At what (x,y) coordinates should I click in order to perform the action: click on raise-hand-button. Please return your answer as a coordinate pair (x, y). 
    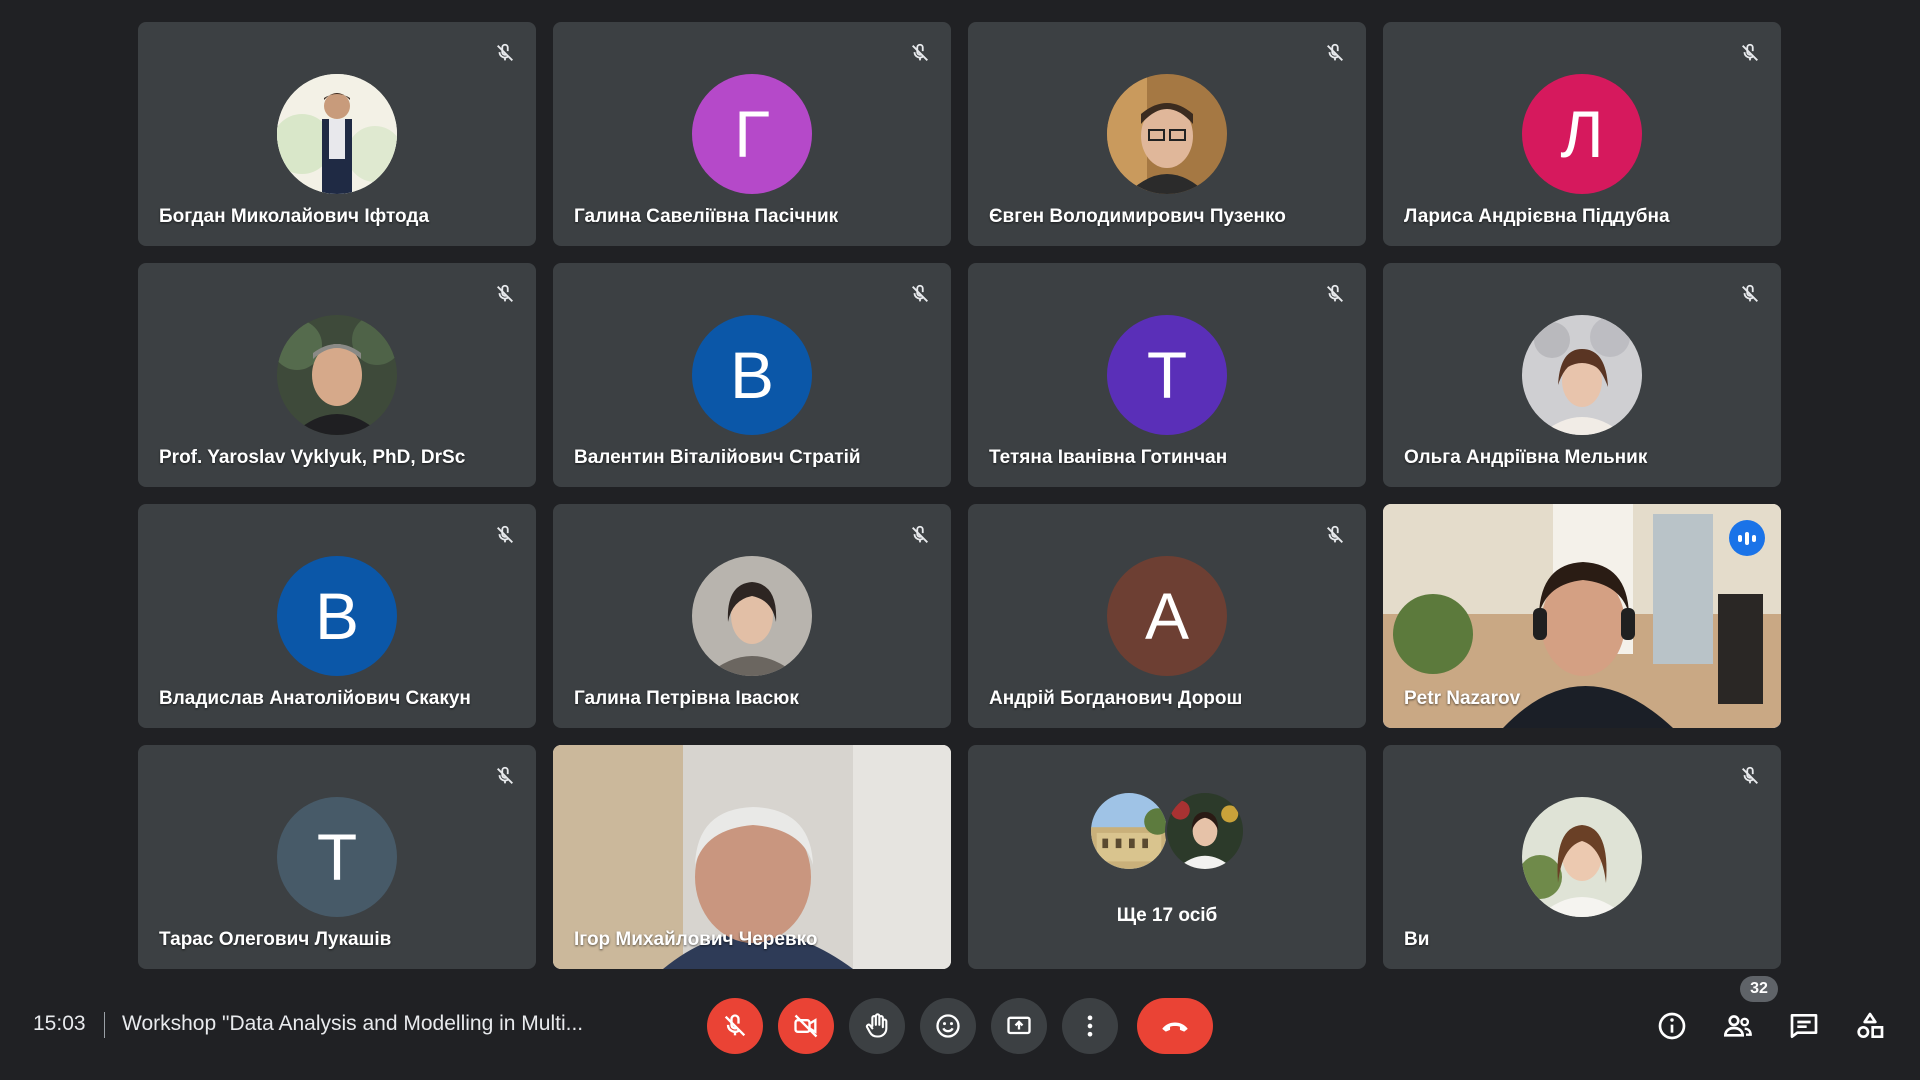
    Looking at the image, I should click on (877, 1026).